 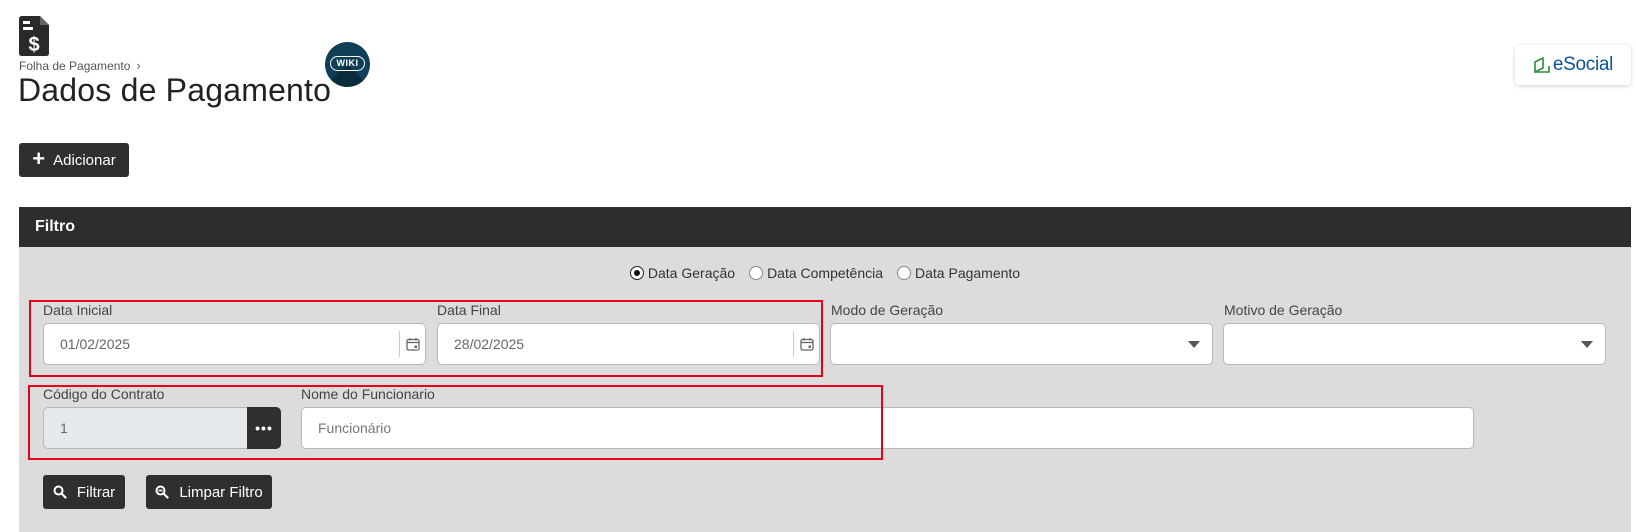 What do you see at coordinates (39, 158) in the screenshot?
I see `plus-icon: +` at bounding box center [39, 158].